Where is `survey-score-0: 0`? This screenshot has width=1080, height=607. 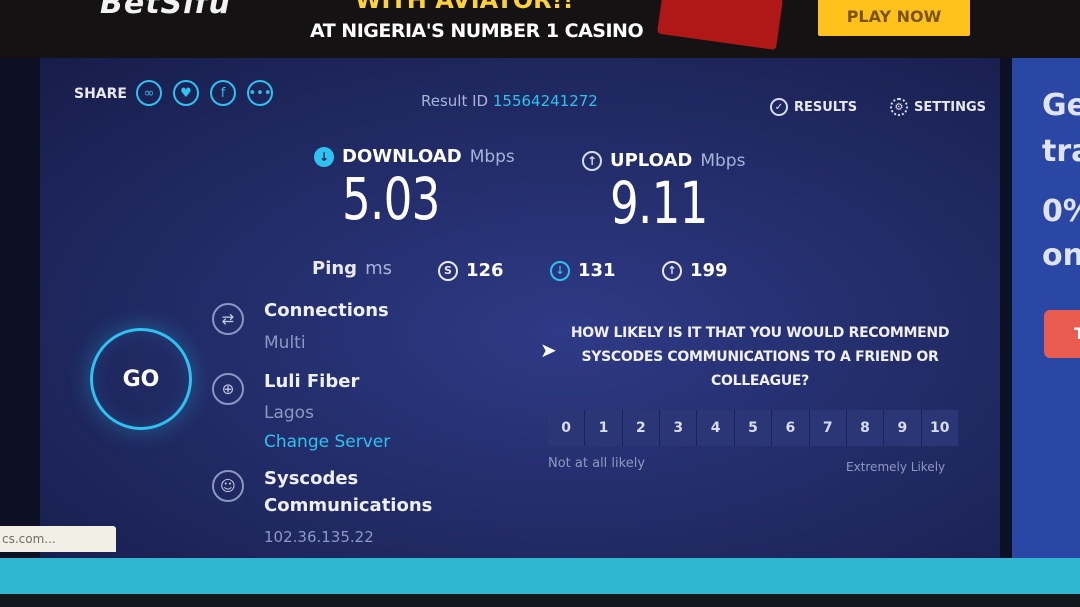 survey-score-0: 0 is located at coordinates (567, 428).